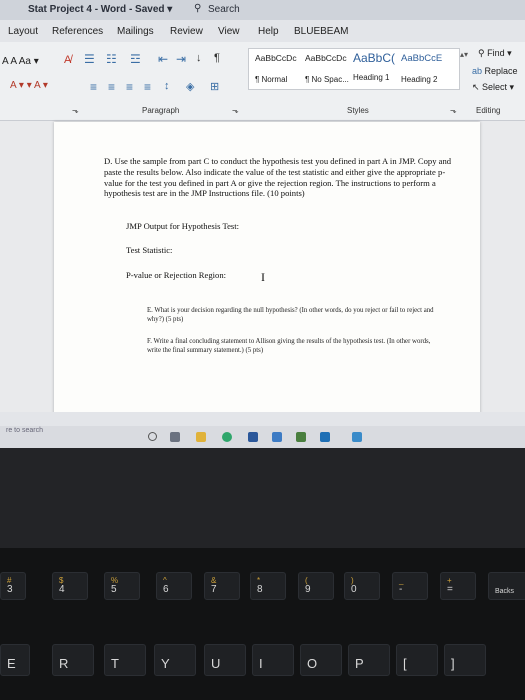 This screenshot has height=700, width=525. Describe the element at coordinates (225, 660) in the screenshot. I see `key-u: U` at that location.